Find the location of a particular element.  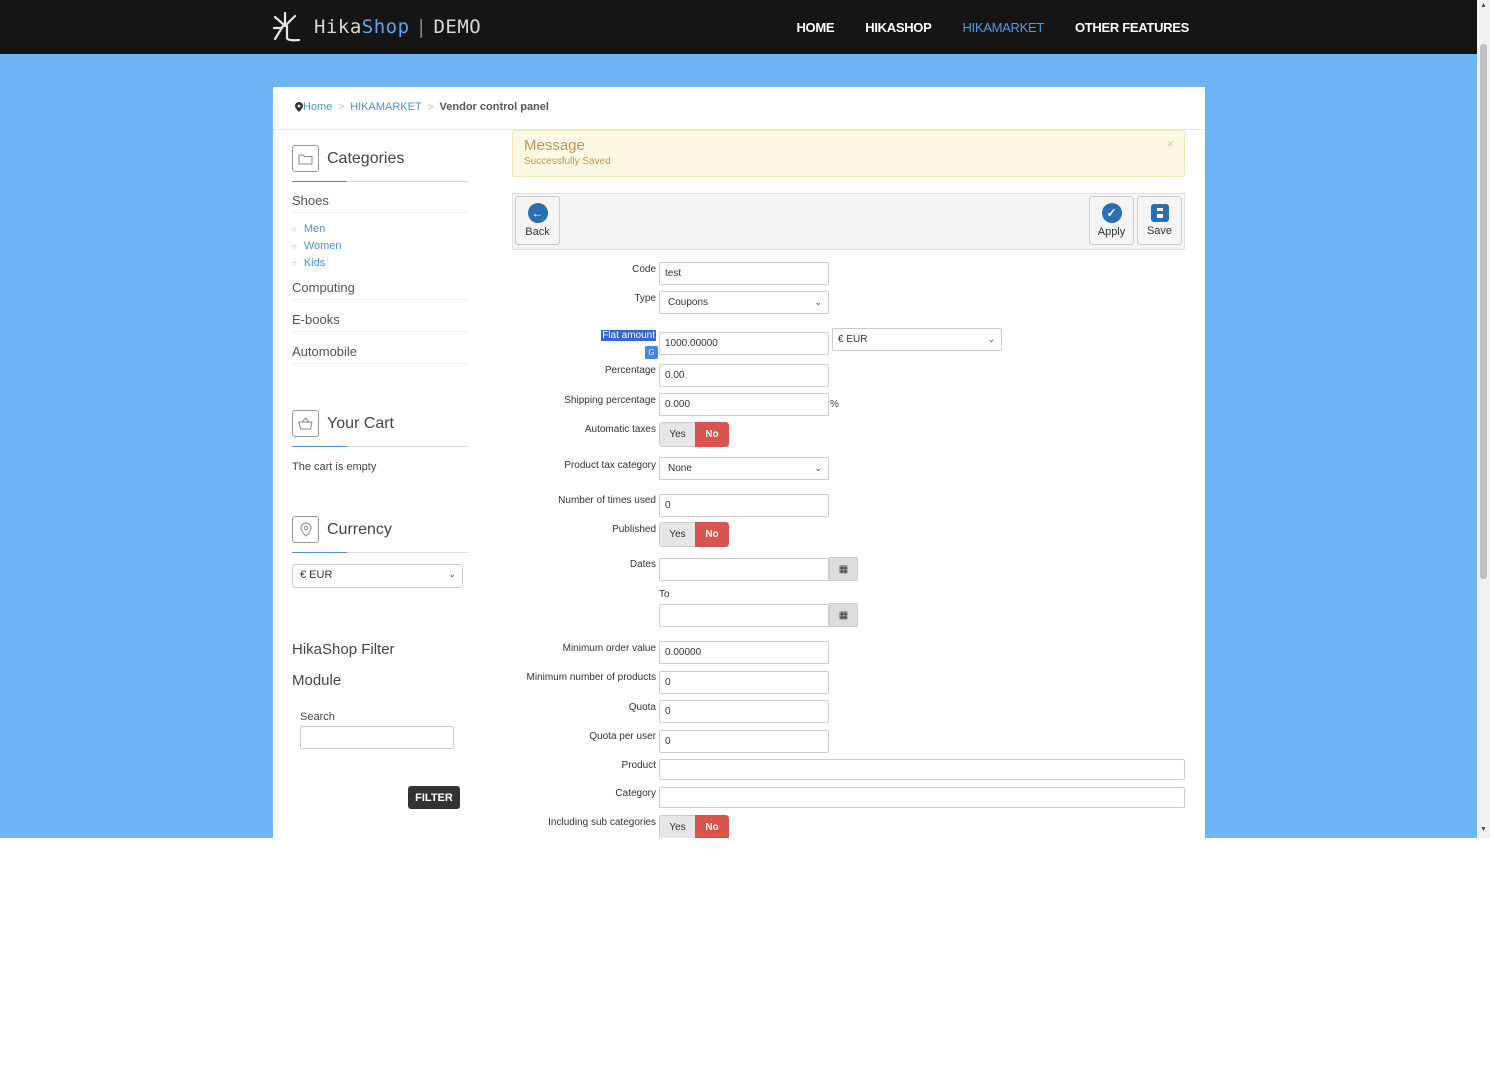

breadcrumb-hikamarket: HIKAMARKET is located at coordinates (386, 107).